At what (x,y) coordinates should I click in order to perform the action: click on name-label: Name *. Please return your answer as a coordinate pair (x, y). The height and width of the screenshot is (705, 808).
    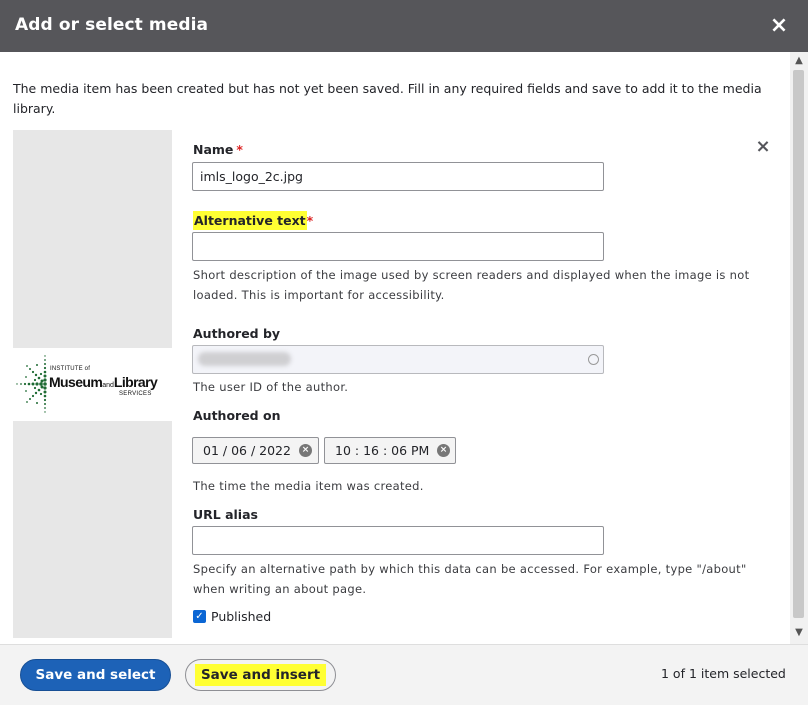
    Looking at the image, I should click on (218, 149).